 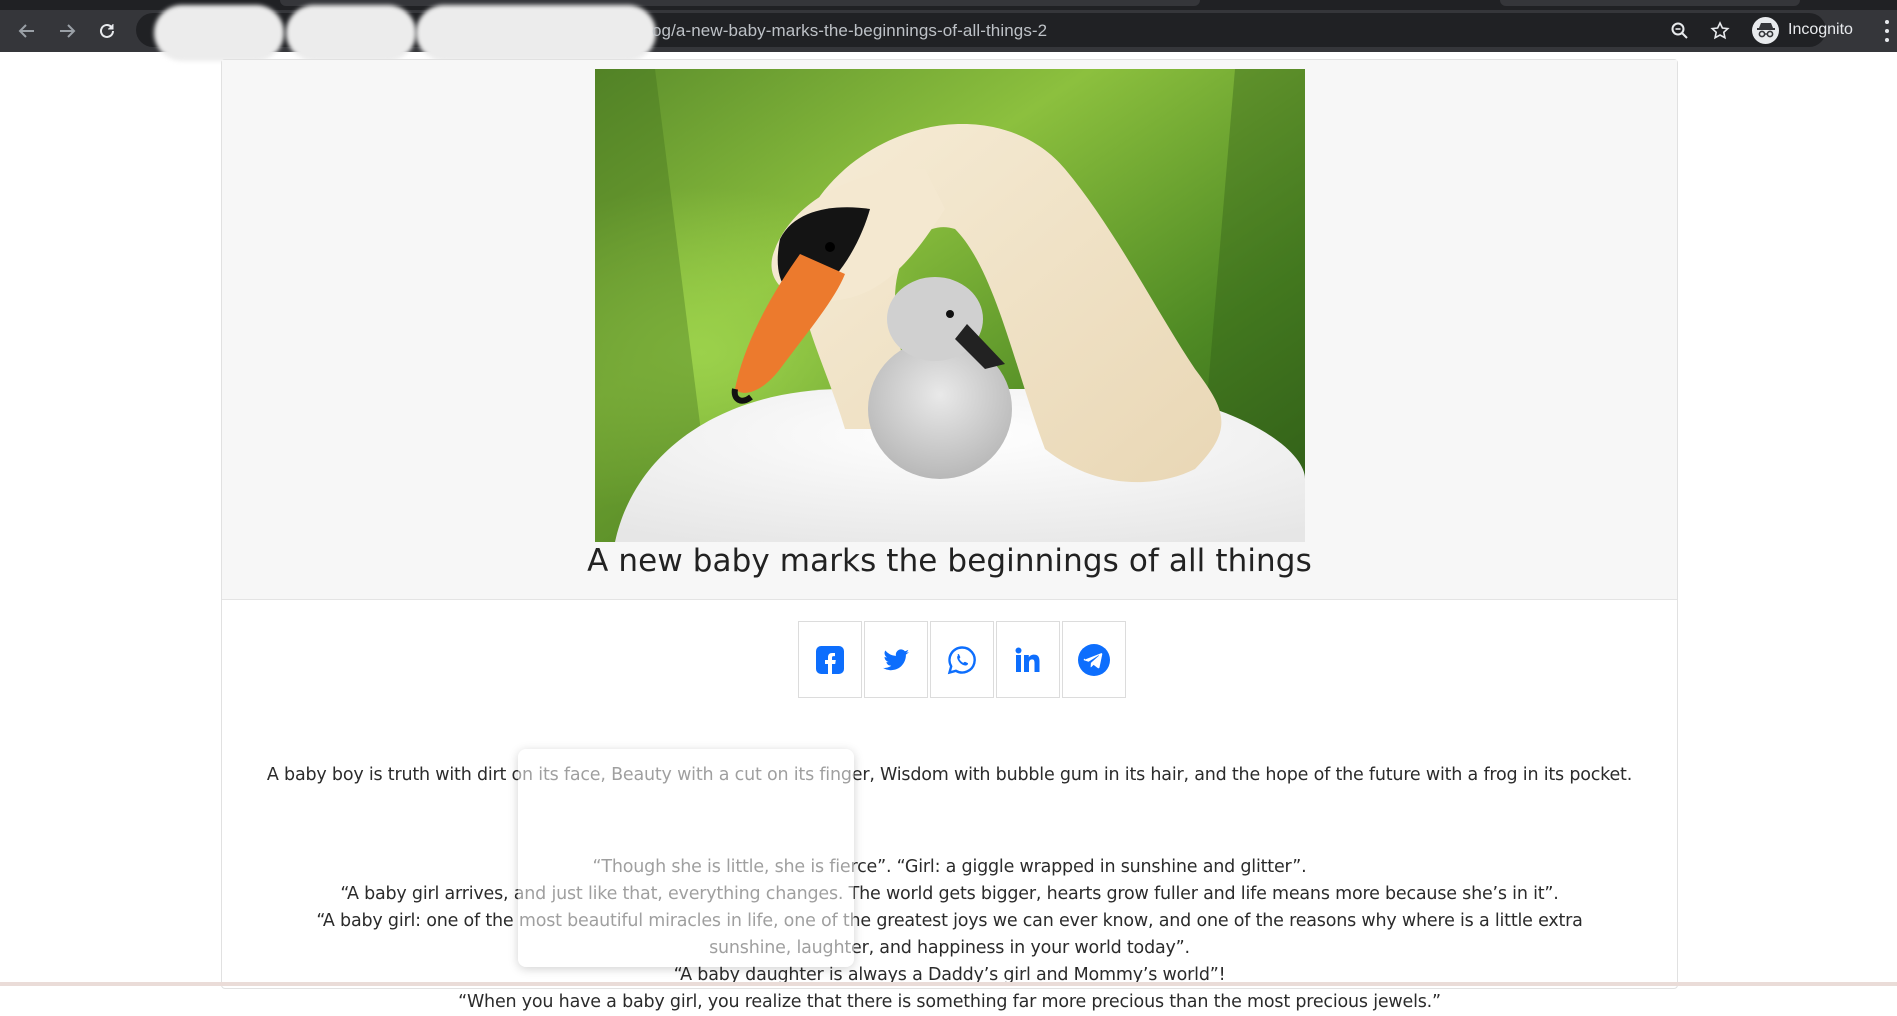 I want to click on share-whatsapp-button, so click(x=962, y=659).